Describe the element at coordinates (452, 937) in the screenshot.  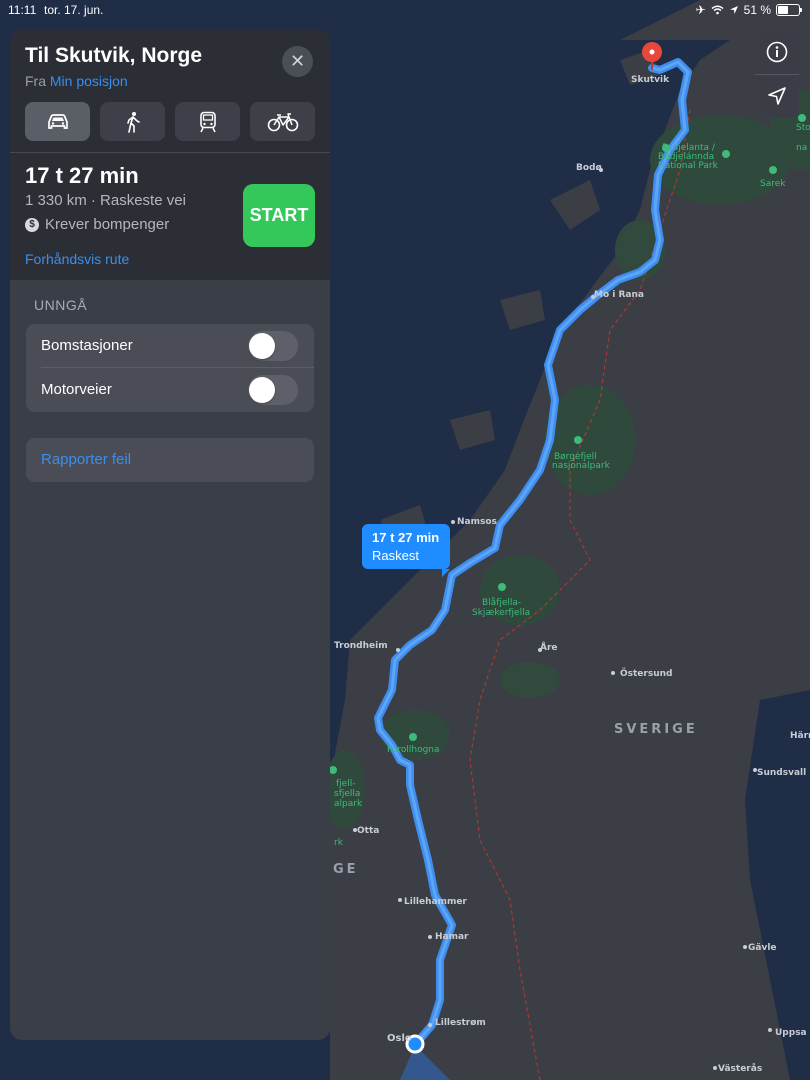
I see `place-hamar: Hamar` at that location.